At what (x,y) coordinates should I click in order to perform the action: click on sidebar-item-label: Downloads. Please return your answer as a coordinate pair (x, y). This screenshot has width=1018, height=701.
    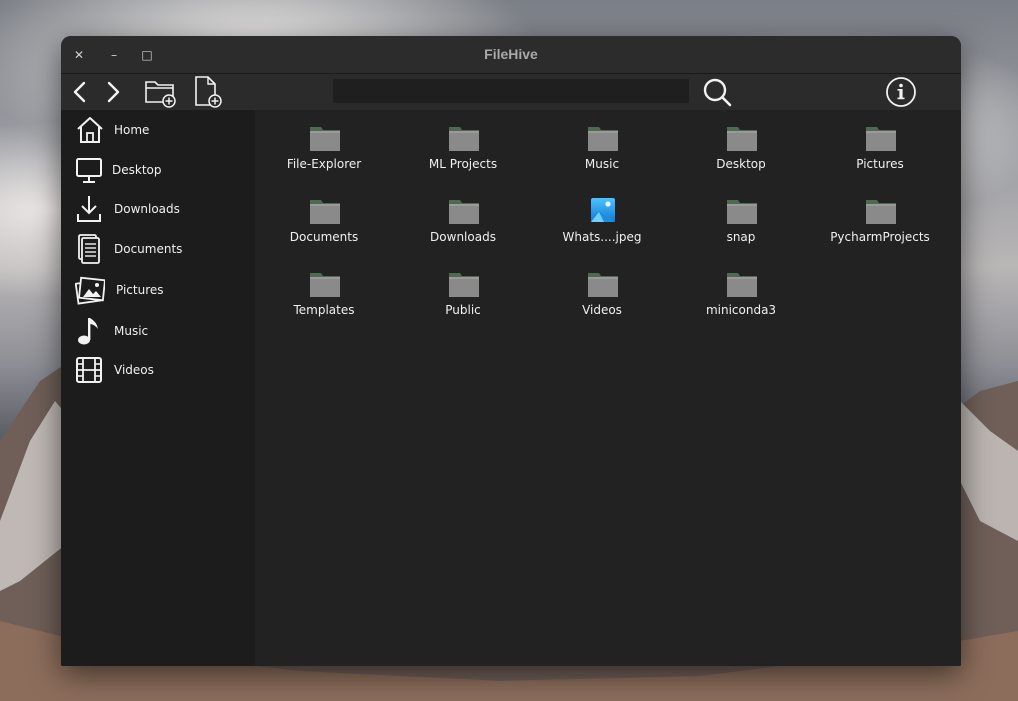
    Looking at the image, I should click on (147, 209).